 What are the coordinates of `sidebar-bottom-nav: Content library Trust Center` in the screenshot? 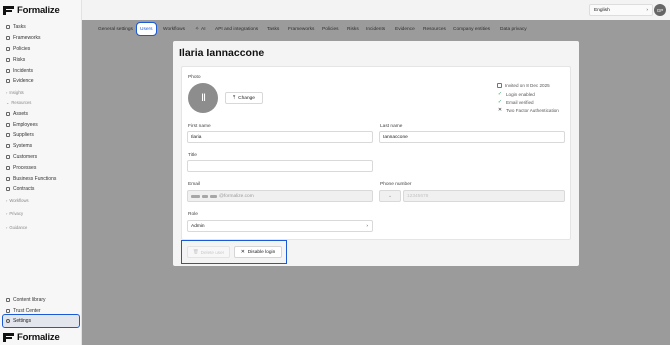 It's located at (41, 306).